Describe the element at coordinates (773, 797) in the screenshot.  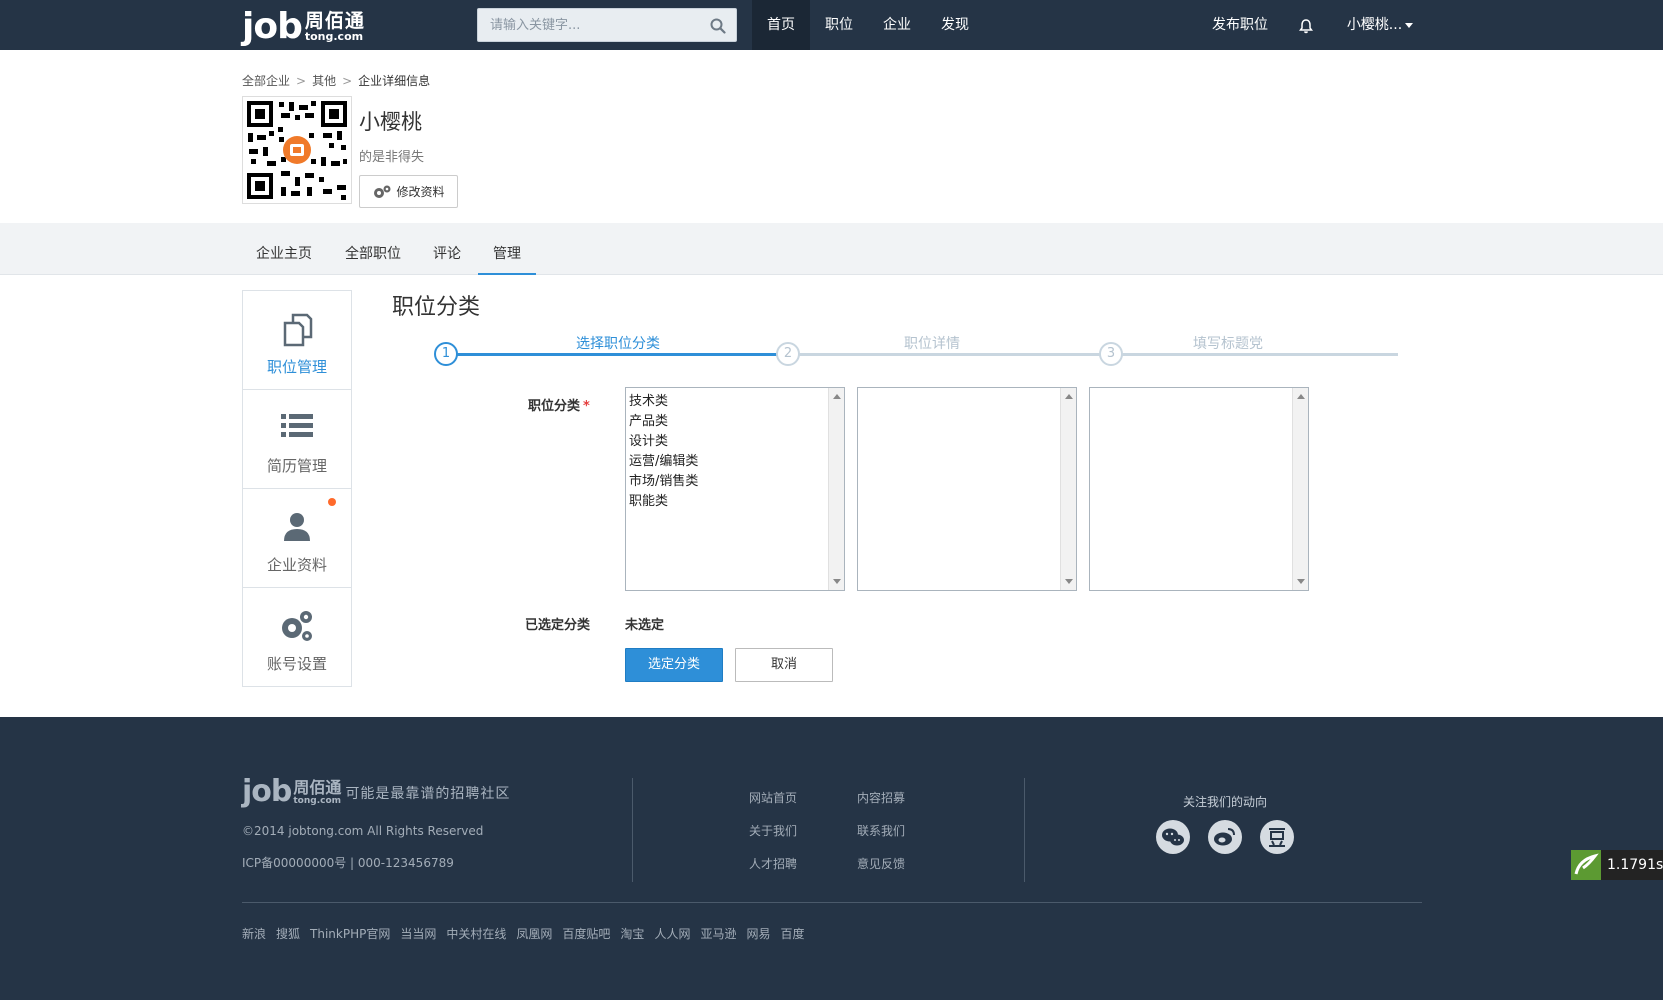
I see `footer-link-home: 网站首页` at that location.